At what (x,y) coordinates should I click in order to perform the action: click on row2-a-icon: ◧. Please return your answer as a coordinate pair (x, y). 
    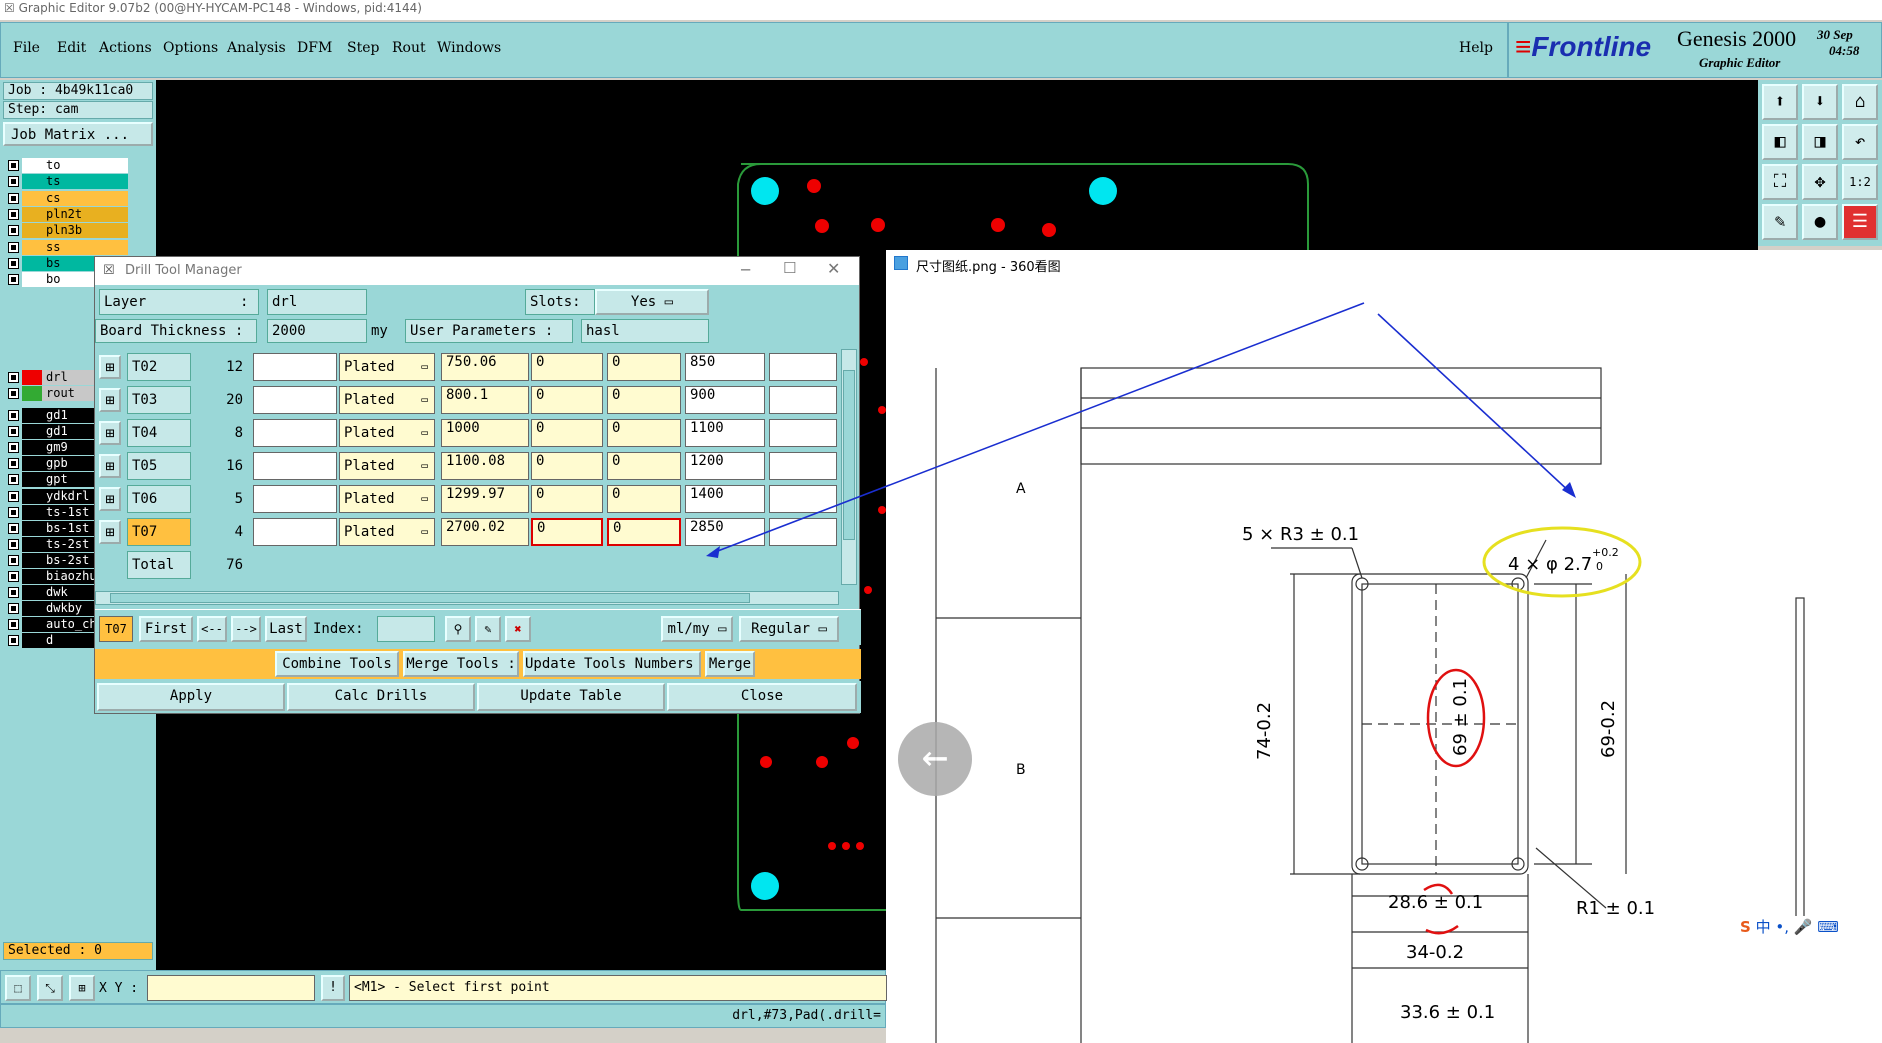
    Looking at the image, I should click on (1780, 142).